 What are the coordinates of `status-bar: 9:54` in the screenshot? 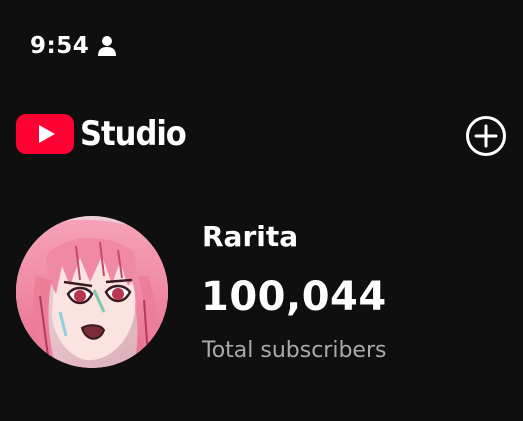 It's located at (73, 46).